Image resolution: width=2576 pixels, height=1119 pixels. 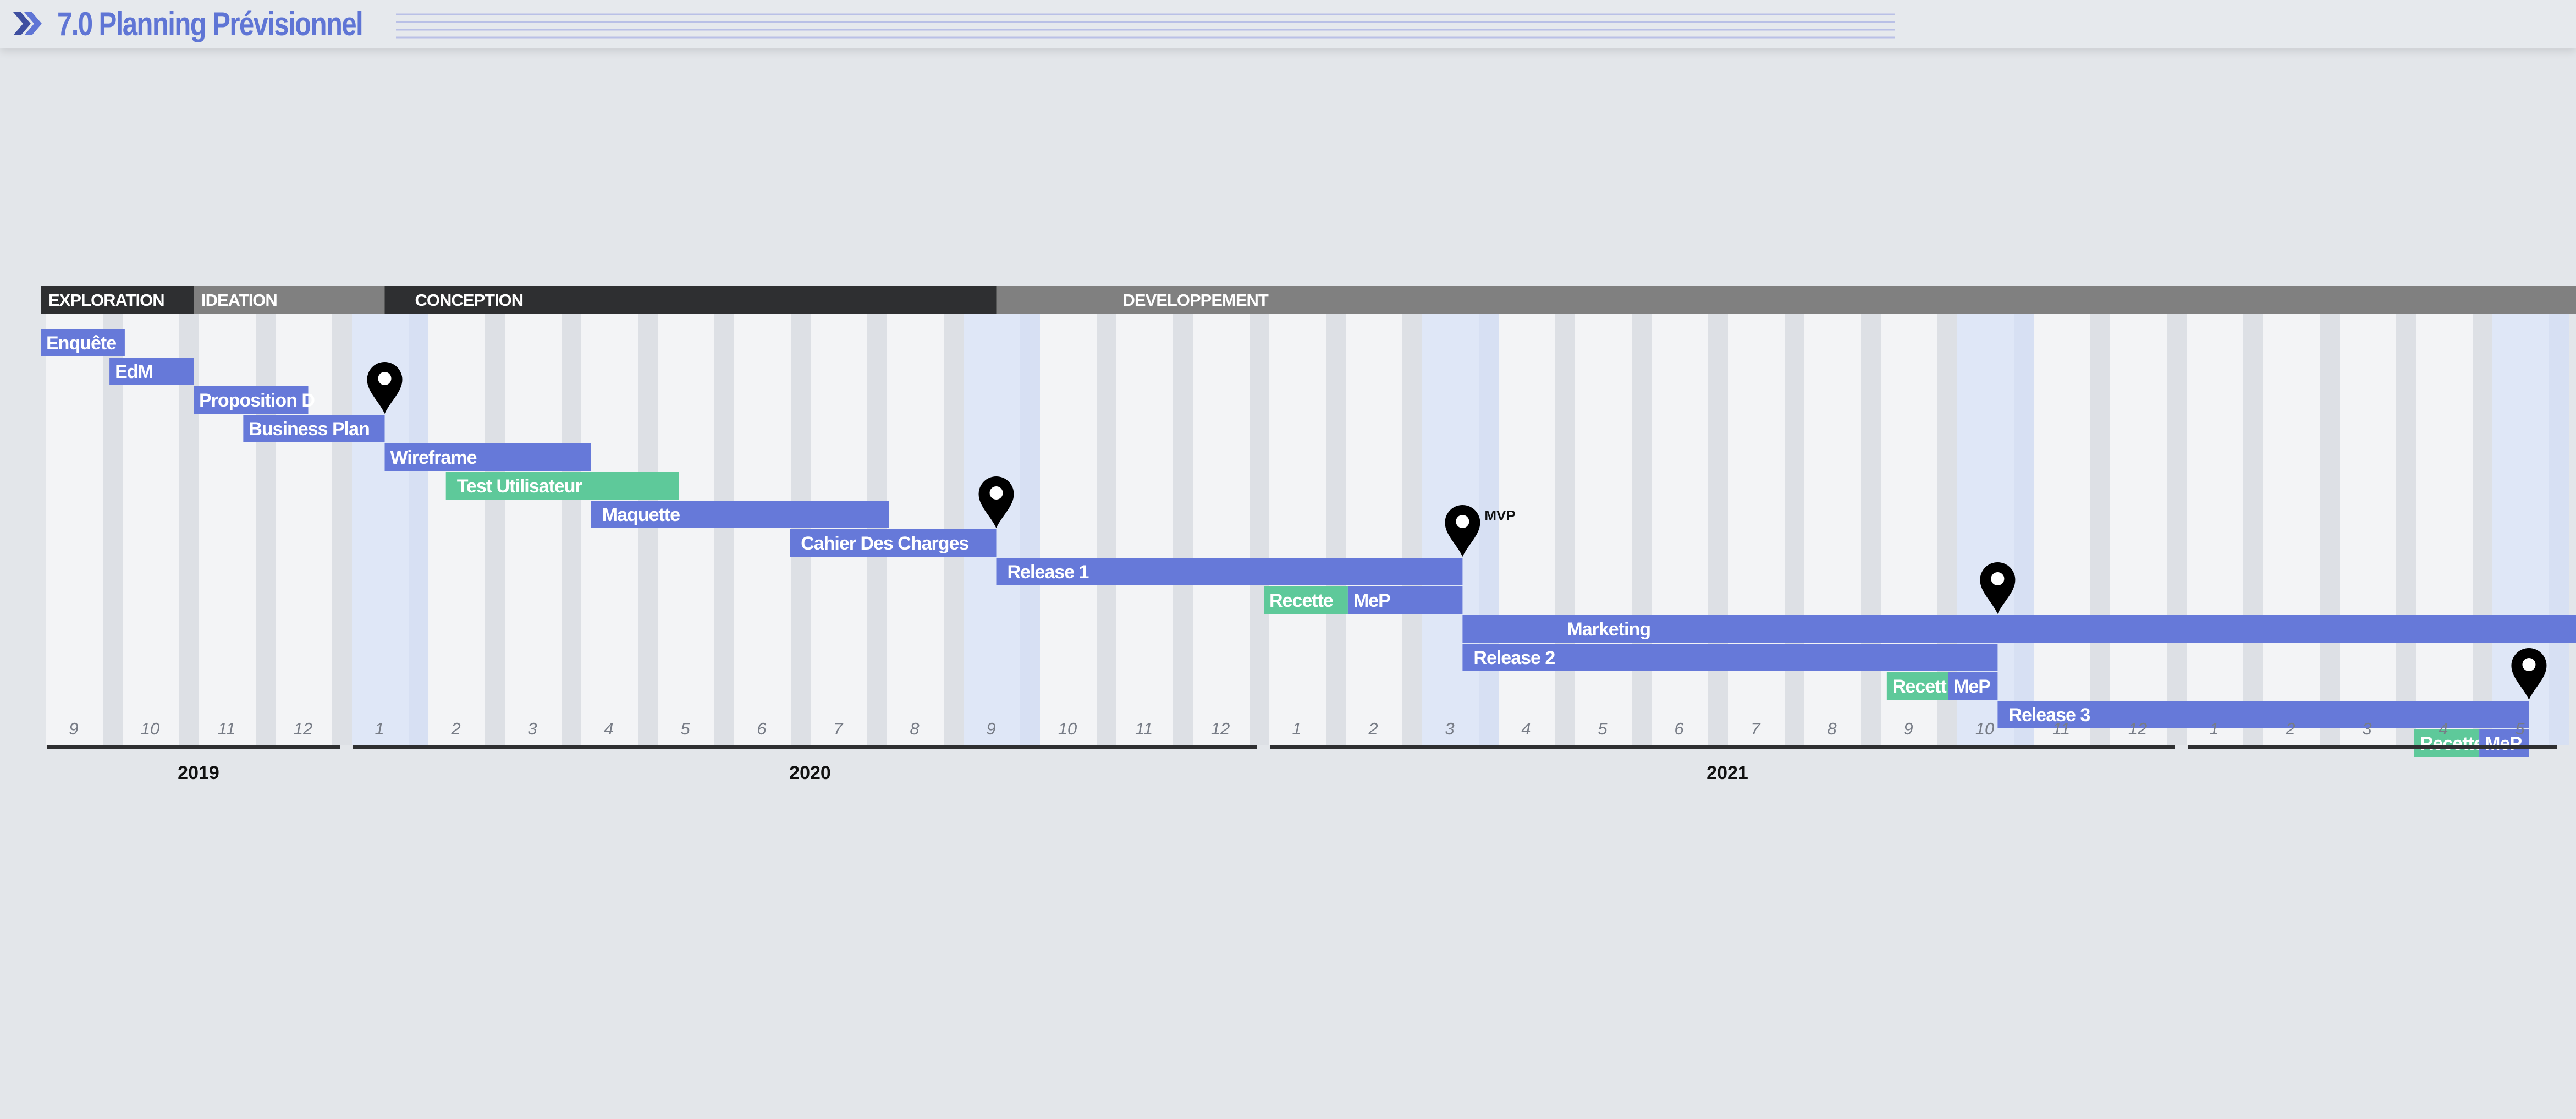 I want to click on phase-label: DEVELOPPEMENT, so click(x=1196, y=300).